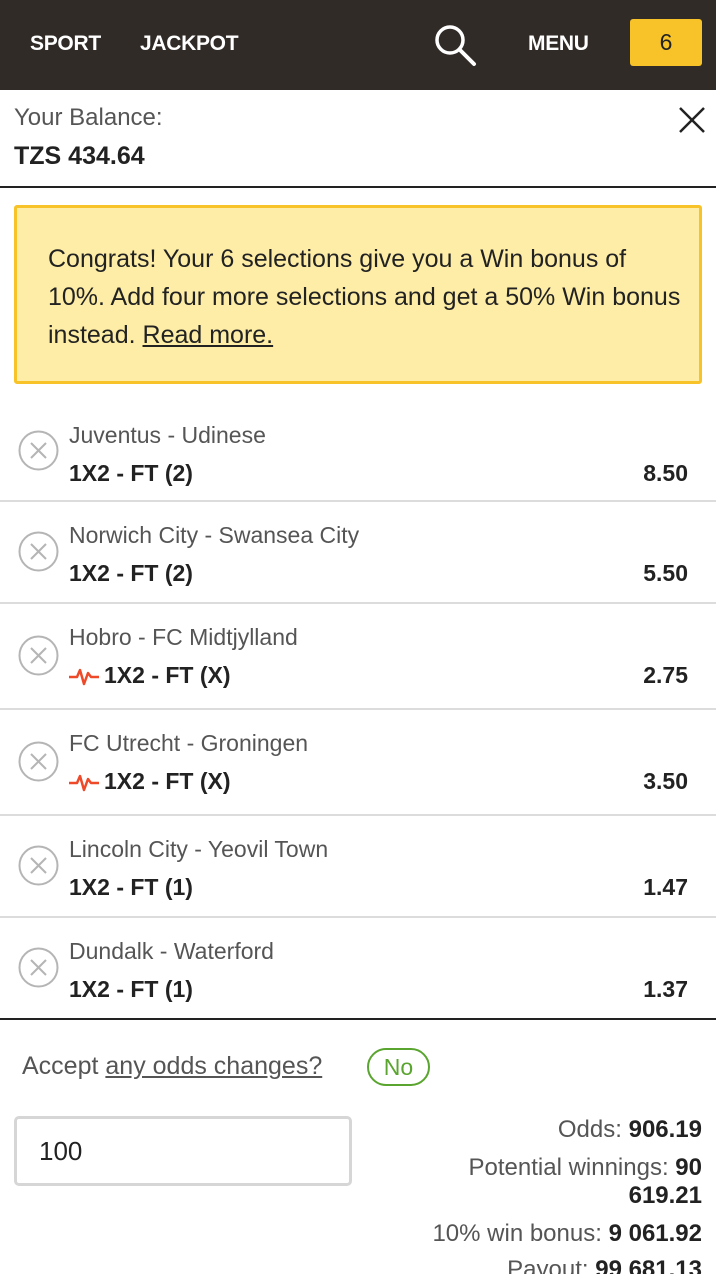 The width and height of the screenshot is (716, 1274). What do you see at coordinates (189, 44) in the screenshot?
I see `nav-jackpot-link: JACKPOT` at bounding box center [189, 44].